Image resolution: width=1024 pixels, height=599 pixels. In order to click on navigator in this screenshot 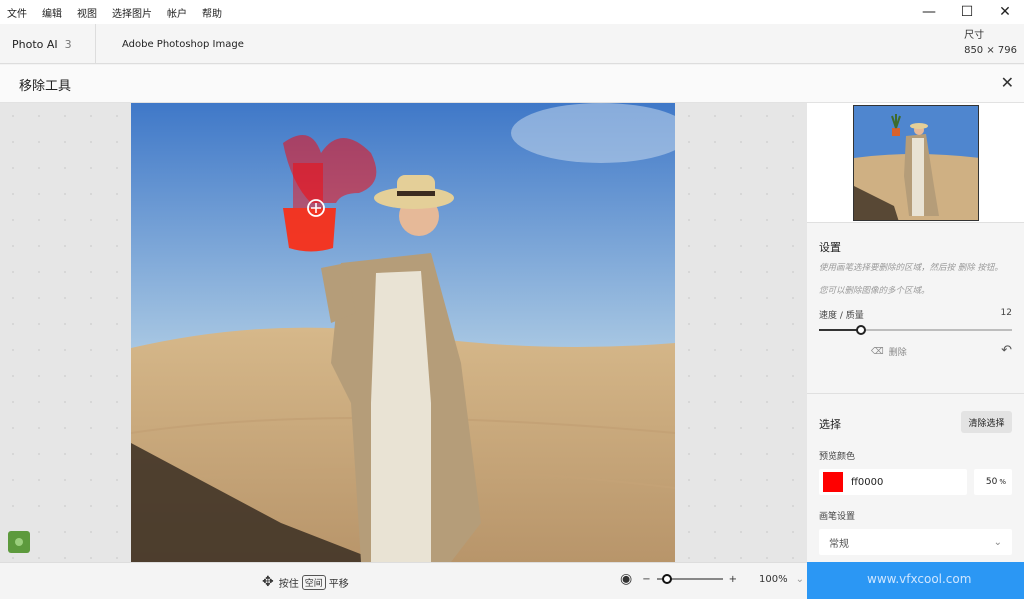, I will do `click(915, 163)`.